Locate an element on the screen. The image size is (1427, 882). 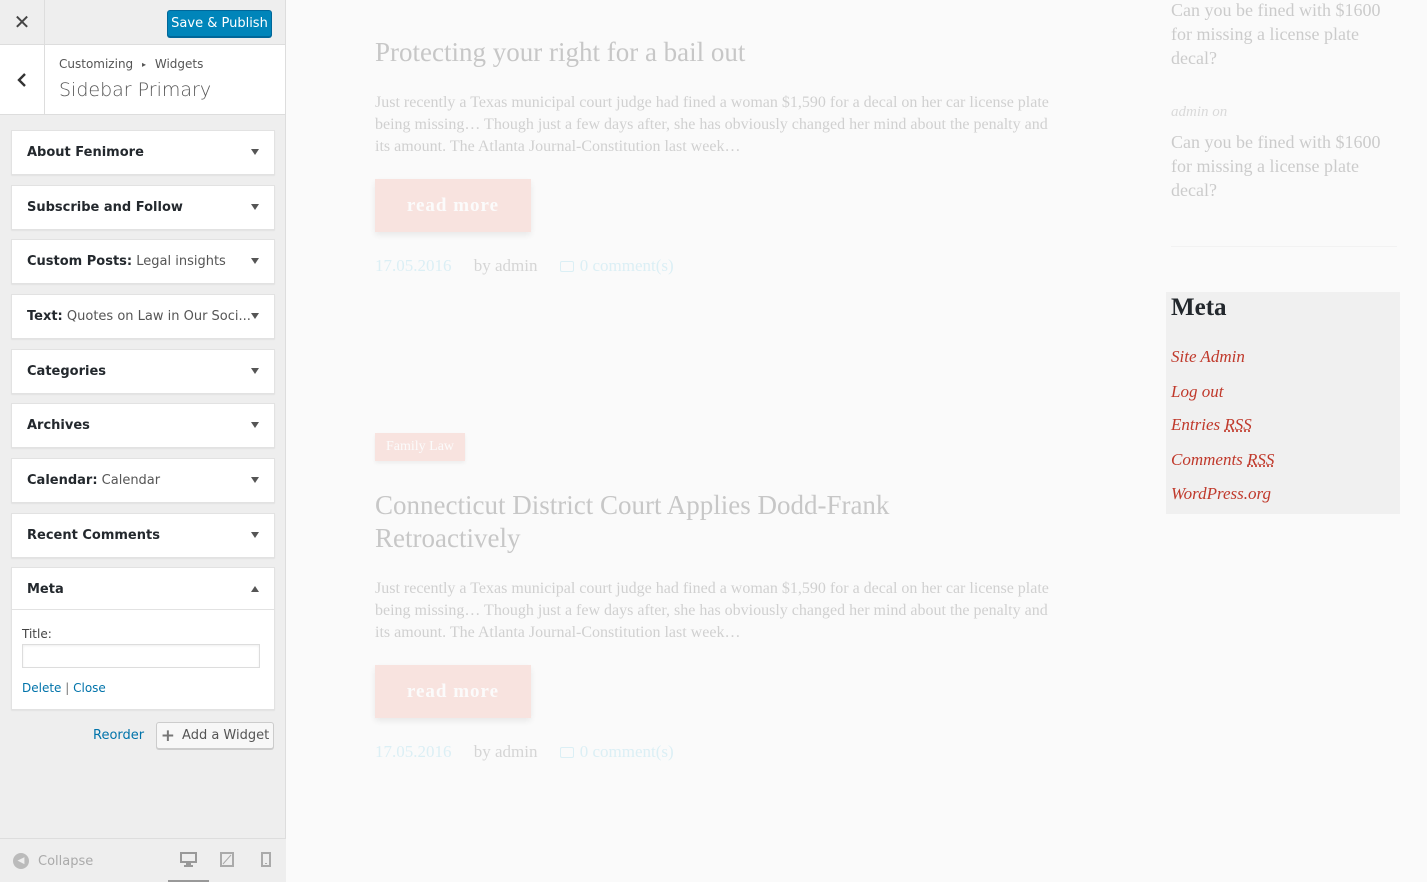
widget-title: About Fenimore is located at coordinates (85, 152).